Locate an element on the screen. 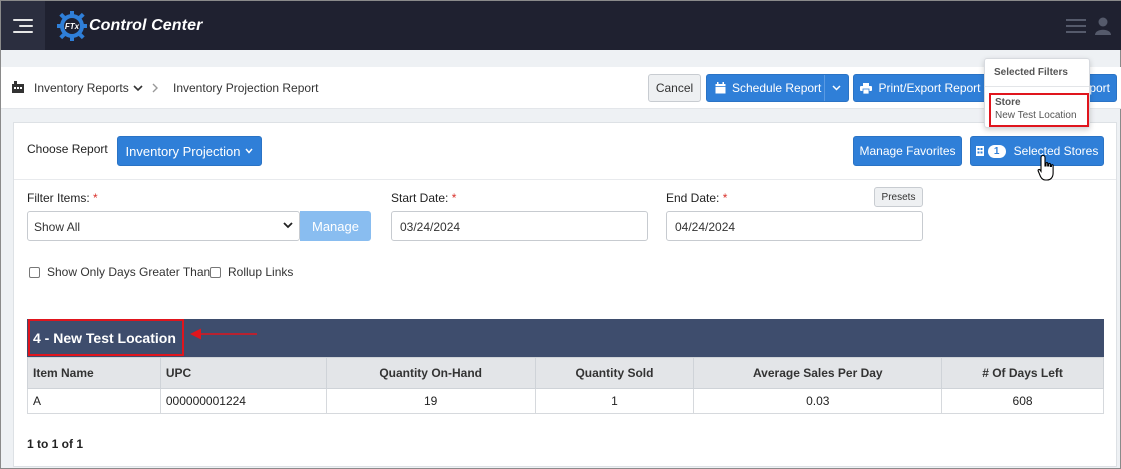  store-filter-key: Store is located at coordinates (1008, 102).